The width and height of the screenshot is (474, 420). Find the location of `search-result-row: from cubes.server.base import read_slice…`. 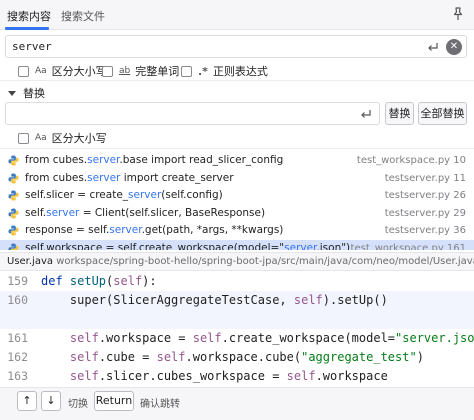

search-result-row: from cubes.server.base import read_slice… is located at coordinates (237, 161).